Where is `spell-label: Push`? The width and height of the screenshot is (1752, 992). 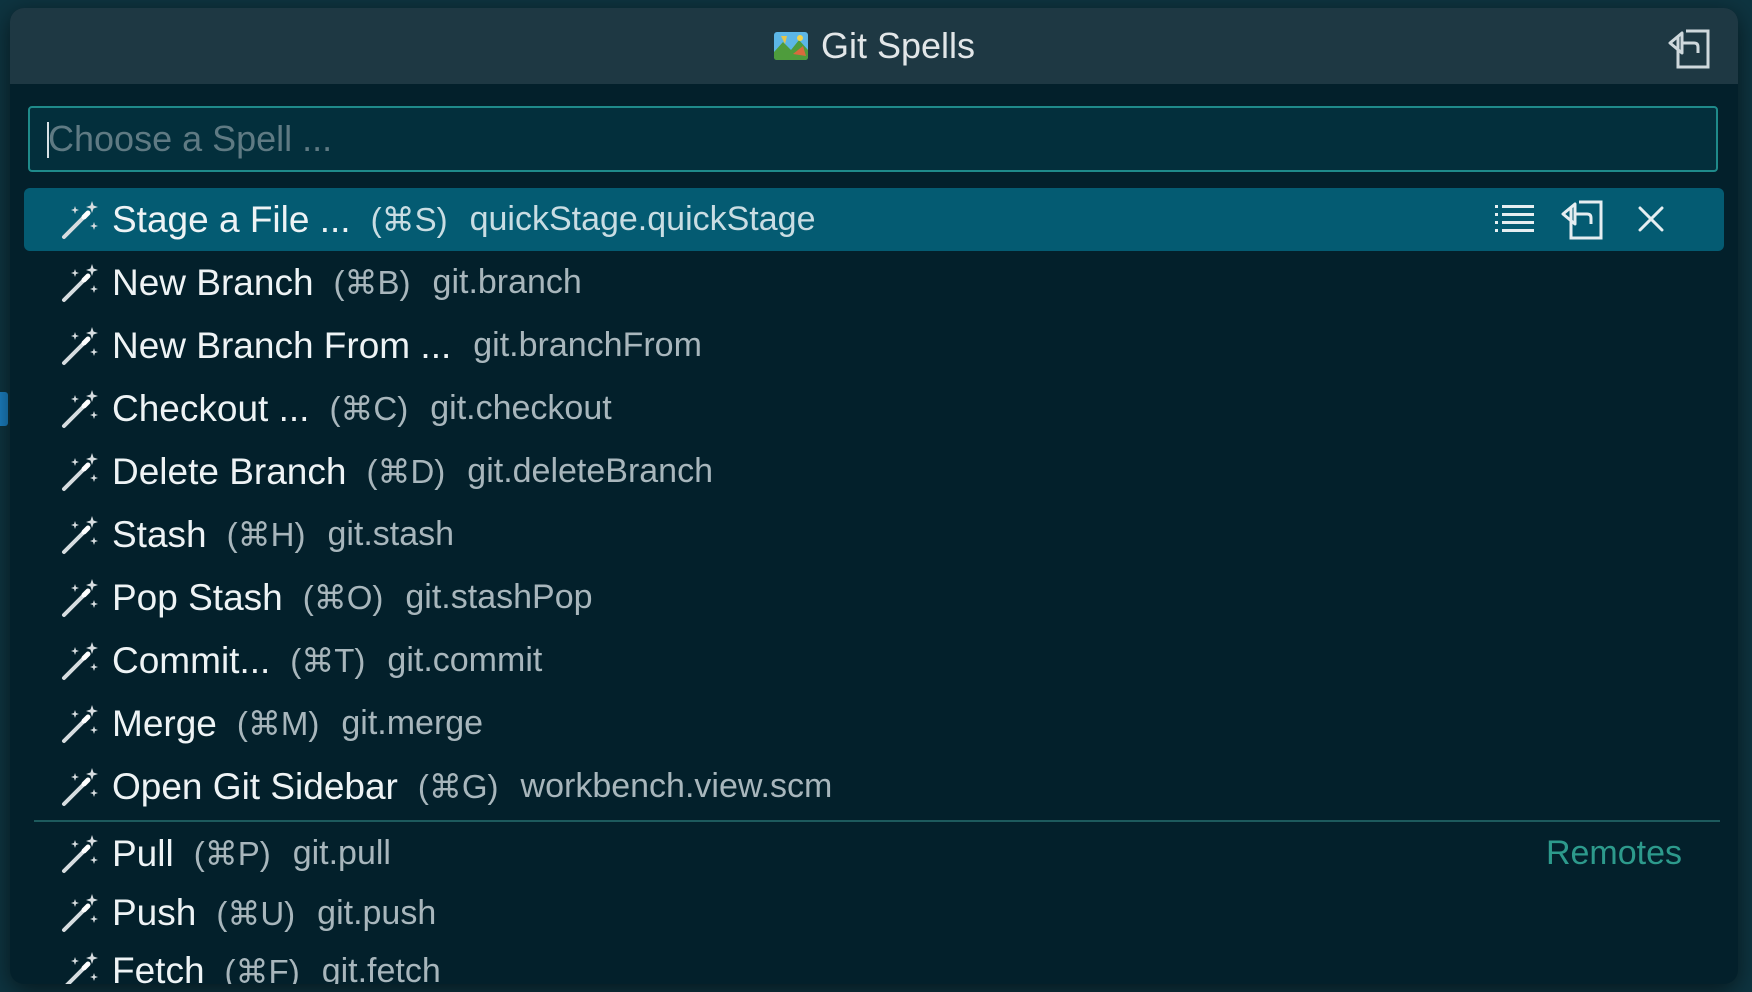
spell-label: Push is located at coordinates (154, 912).